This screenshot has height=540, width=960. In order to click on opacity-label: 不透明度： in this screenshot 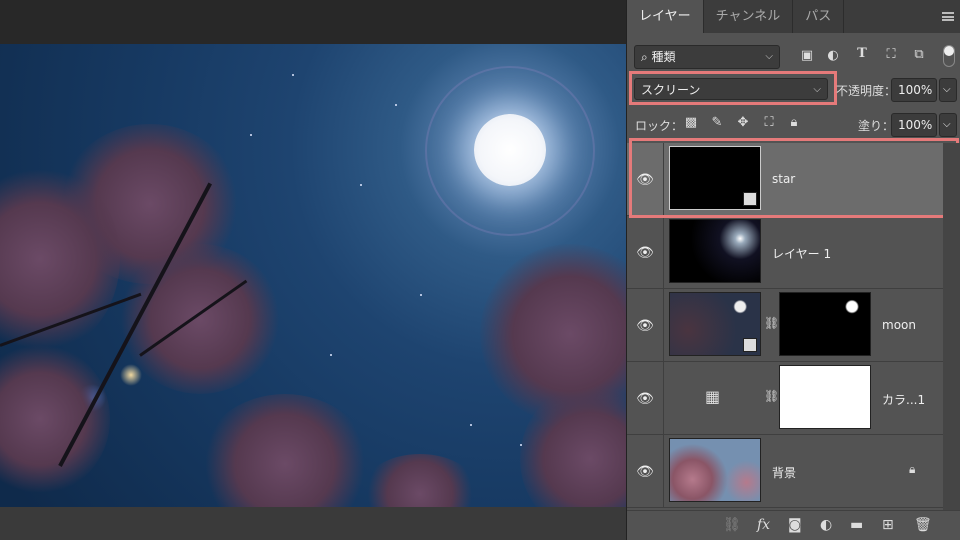, I will do `click(866, 91)`.